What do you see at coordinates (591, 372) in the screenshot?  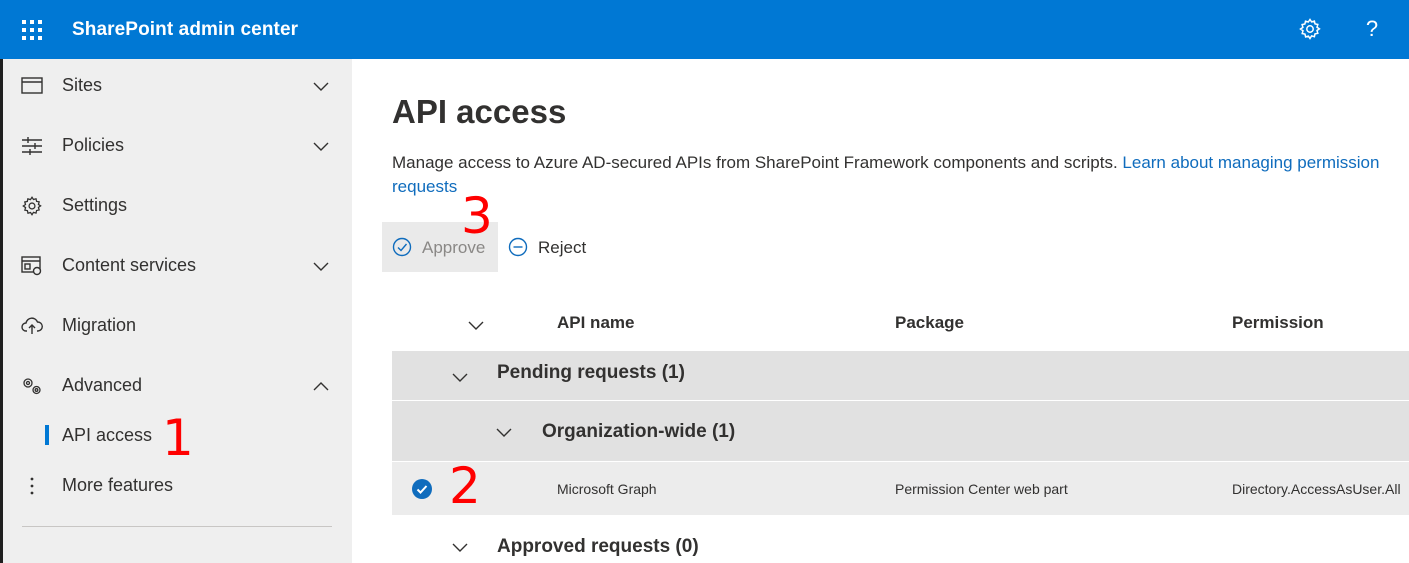 I see `group-label: Pending requests (1)` at bounding box center [591, 372].